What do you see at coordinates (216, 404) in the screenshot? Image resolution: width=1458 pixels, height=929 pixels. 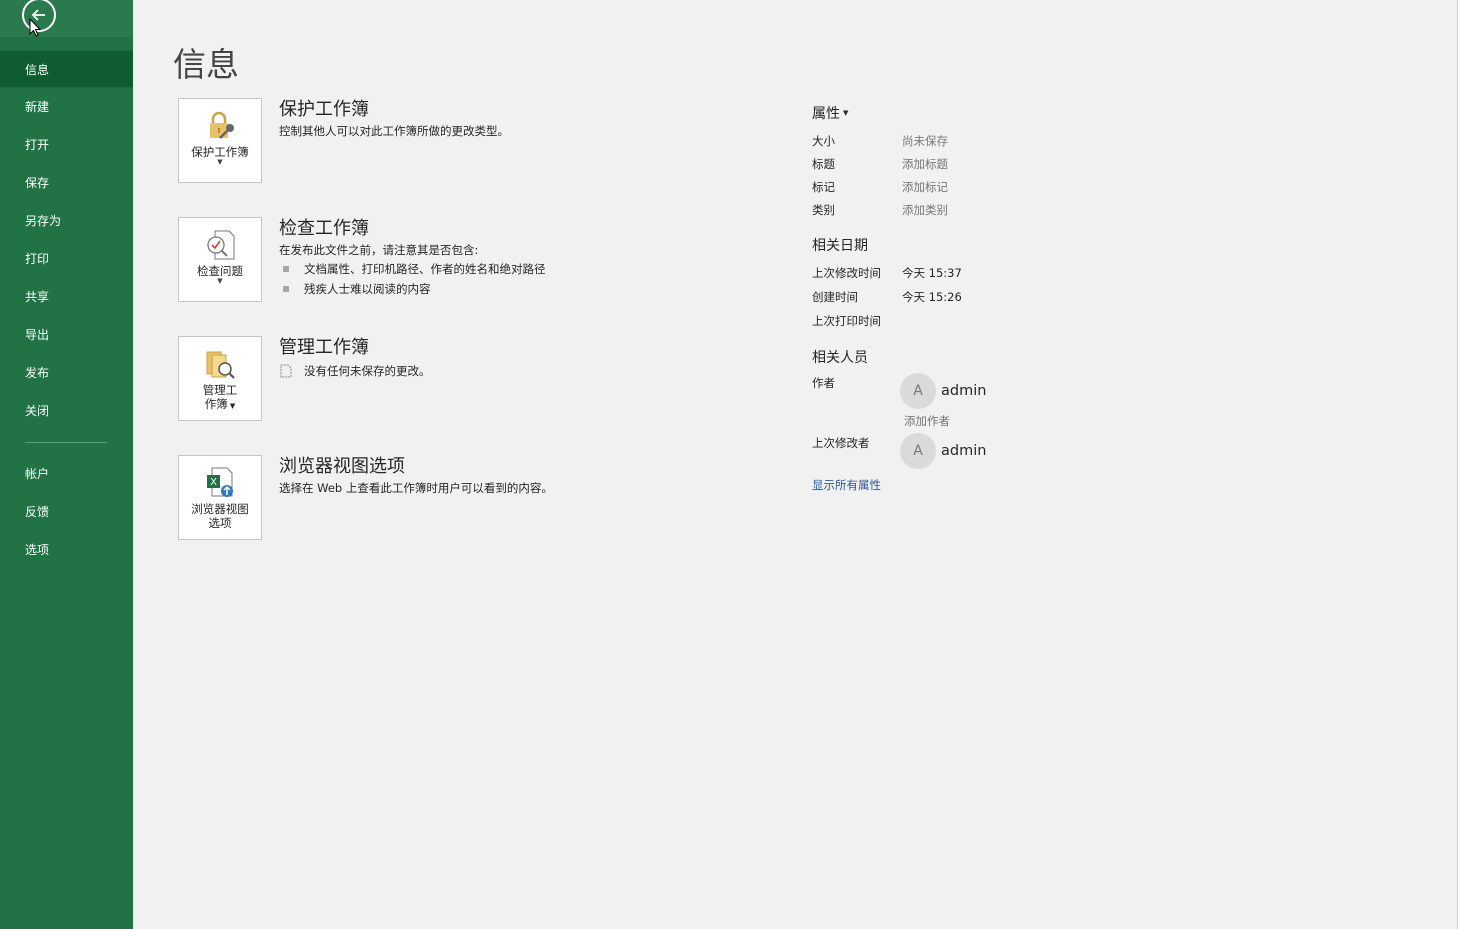 I see `manage-label-line2: 作簿` at bounding box center [216, 404].